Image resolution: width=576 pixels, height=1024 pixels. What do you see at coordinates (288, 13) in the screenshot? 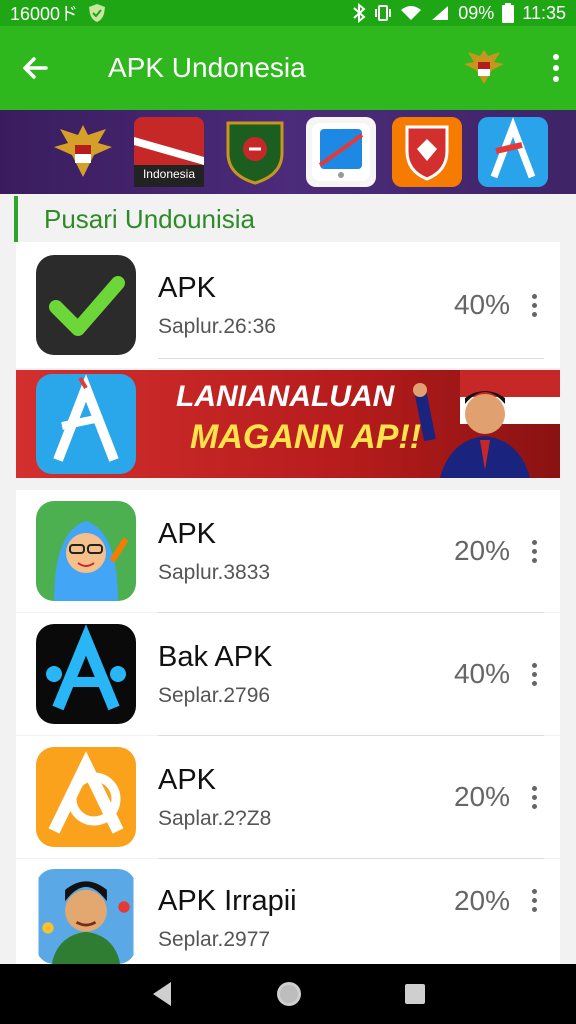
I see `status-bar: 16000ド 09% 11:35` at bounding box center [288, 13].